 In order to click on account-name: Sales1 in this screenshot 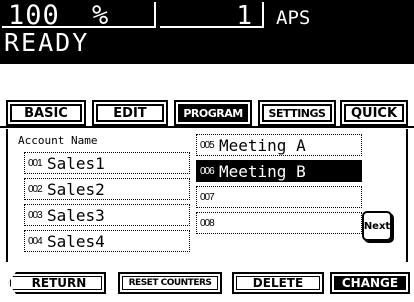, I will do `click(76, 163)`.